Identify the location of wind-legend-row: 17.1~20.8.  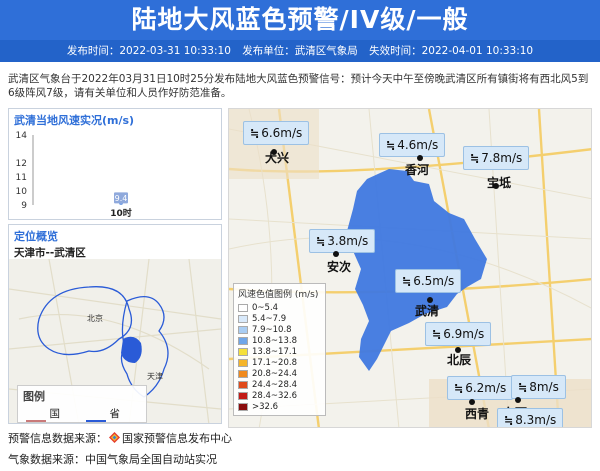
(279, 362).